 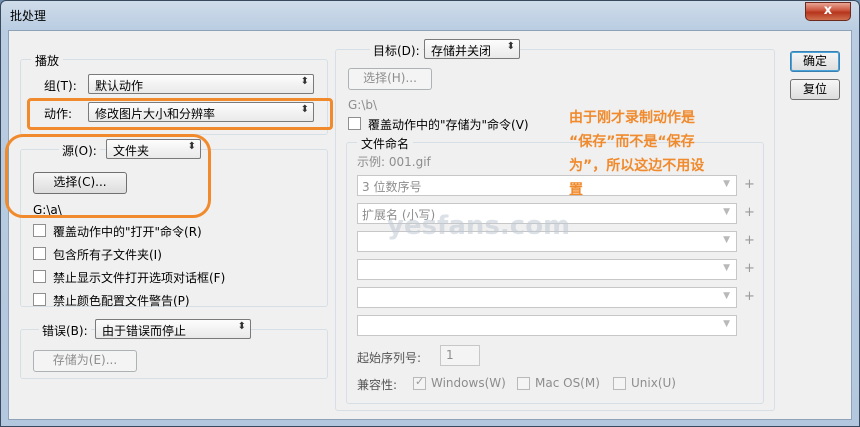 I want to click on destination-path: G:\b\, so click(x=363, y=105).